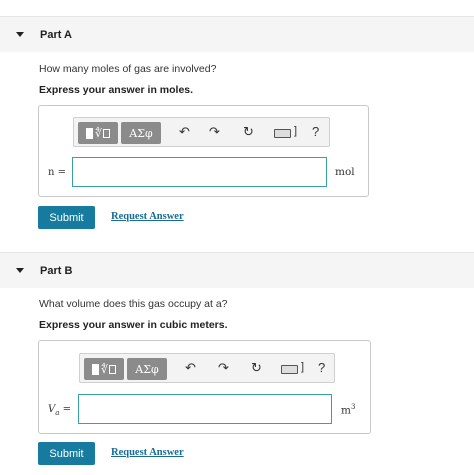  I want to click on part-a-header: Part A, so click(237, 34).